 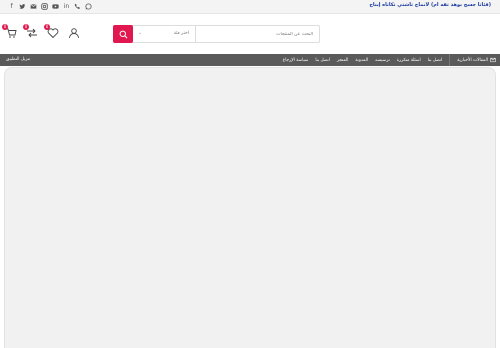 What do you see at coordinates (77, 6) in the screenshot?
I see `phone-icon` at bounding box center [77, 6].